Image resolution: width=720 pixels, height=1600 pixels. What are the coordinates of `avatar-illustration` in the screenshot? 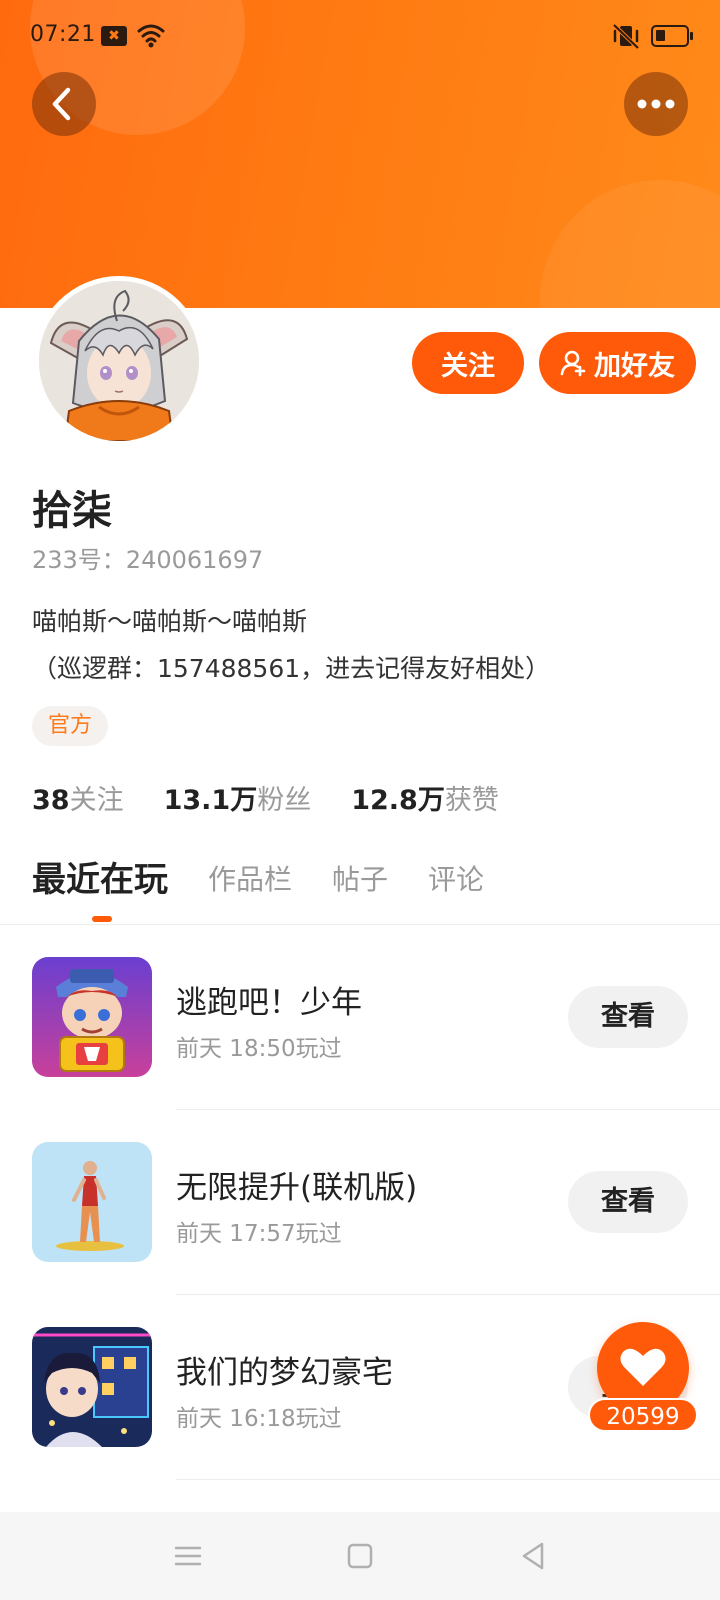 It's located at (119, 361).